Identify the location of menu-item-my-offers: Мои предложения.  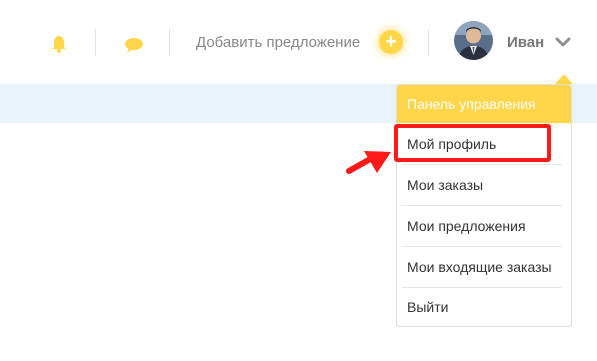
(484, 227).